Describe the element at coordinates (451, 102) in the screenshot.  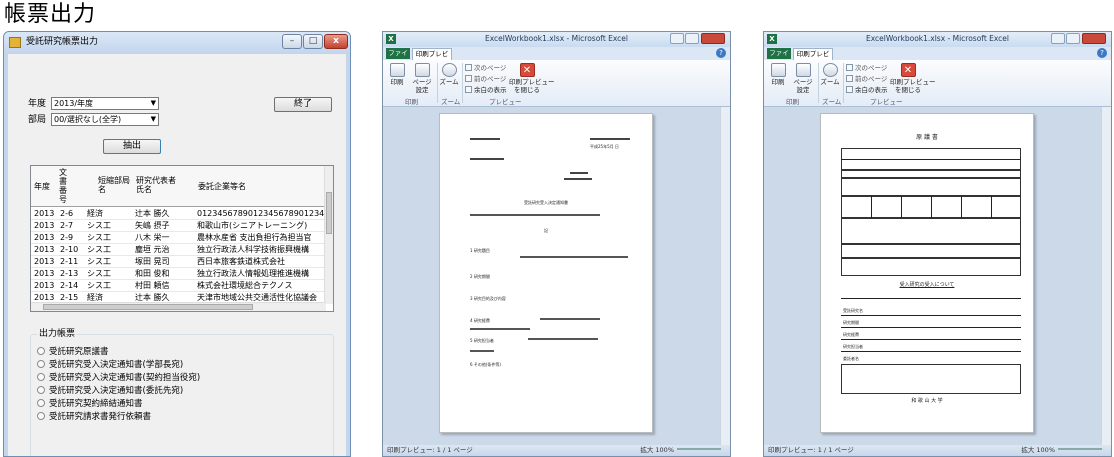
I see `ribbon-group-zoom: ズーム` at that location.